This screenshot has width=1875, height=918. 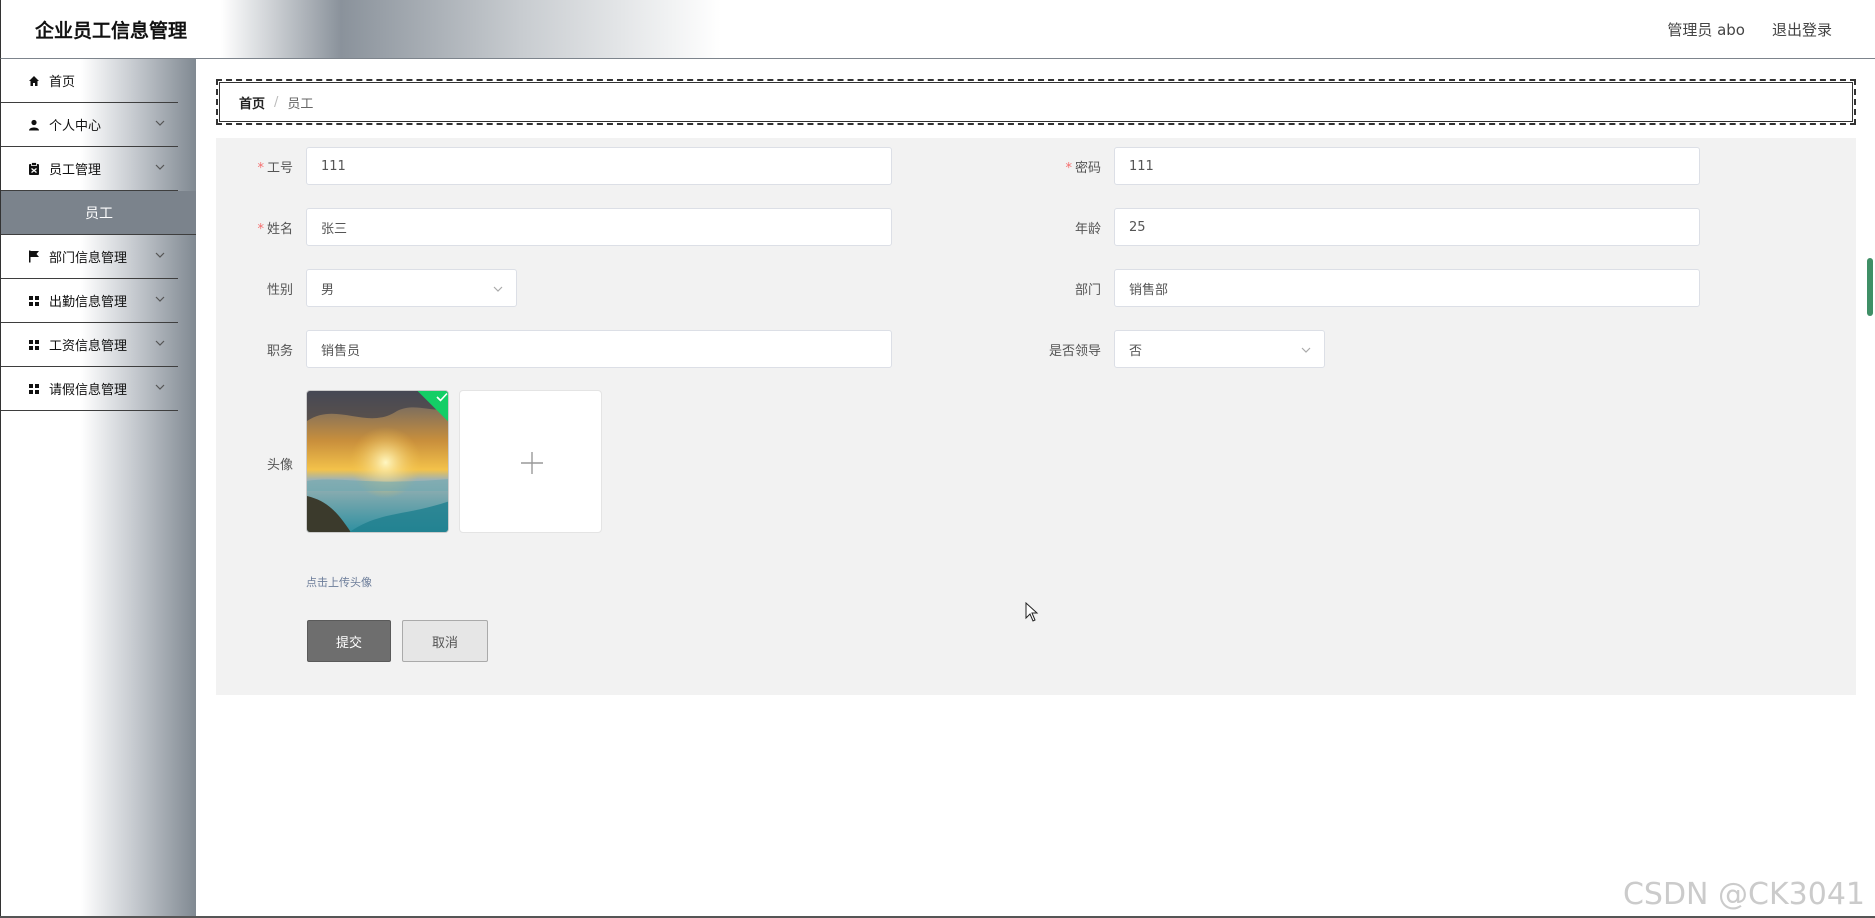 What do you see at coordinates (1032, 612) in the screenshot?
I see `mouse-cursor-icon` at bounding box center [1032, 612].